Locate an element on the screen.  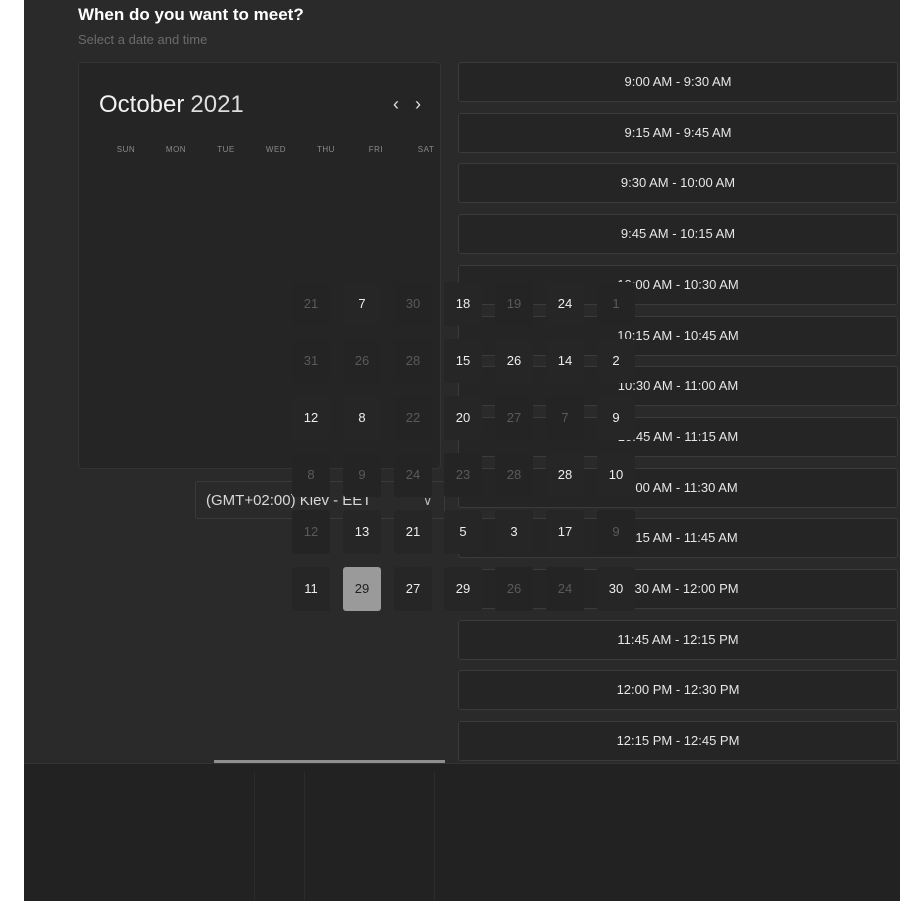
calendar-day: 14 is located at coordinates (565, 361).